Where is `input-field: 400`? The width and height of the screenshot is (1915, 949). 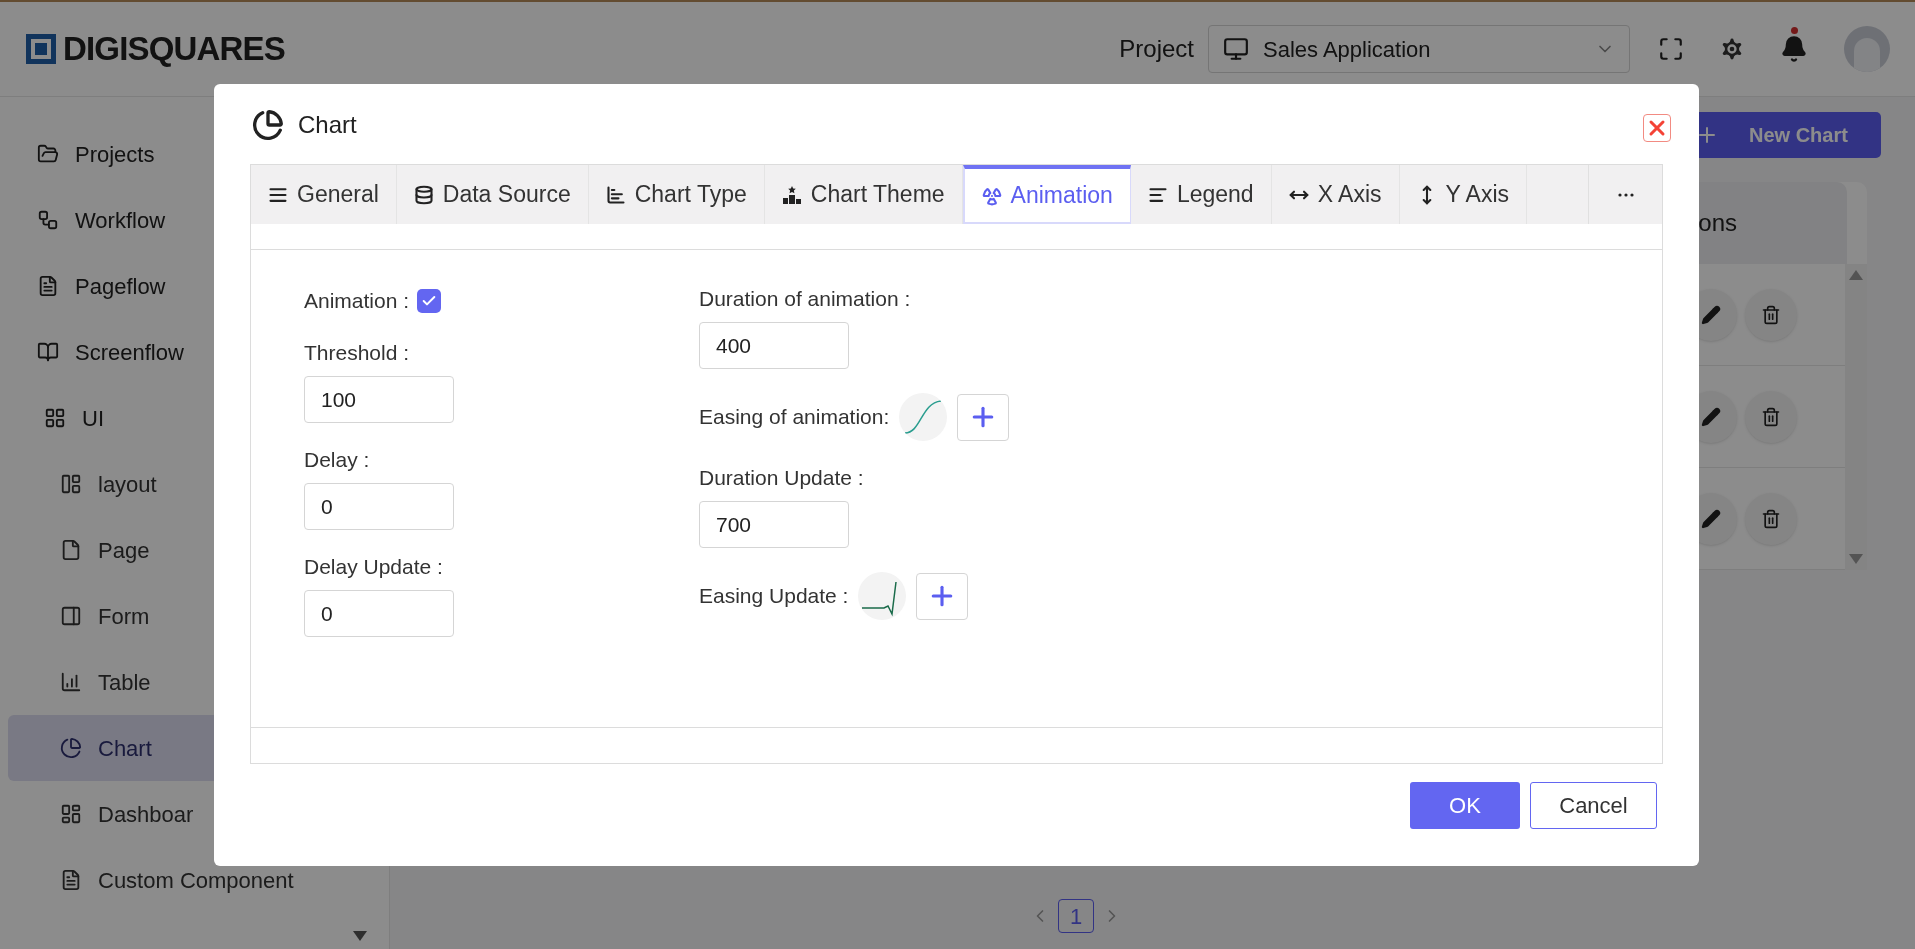
input-field: 400 is located at coordinates (774, 345).